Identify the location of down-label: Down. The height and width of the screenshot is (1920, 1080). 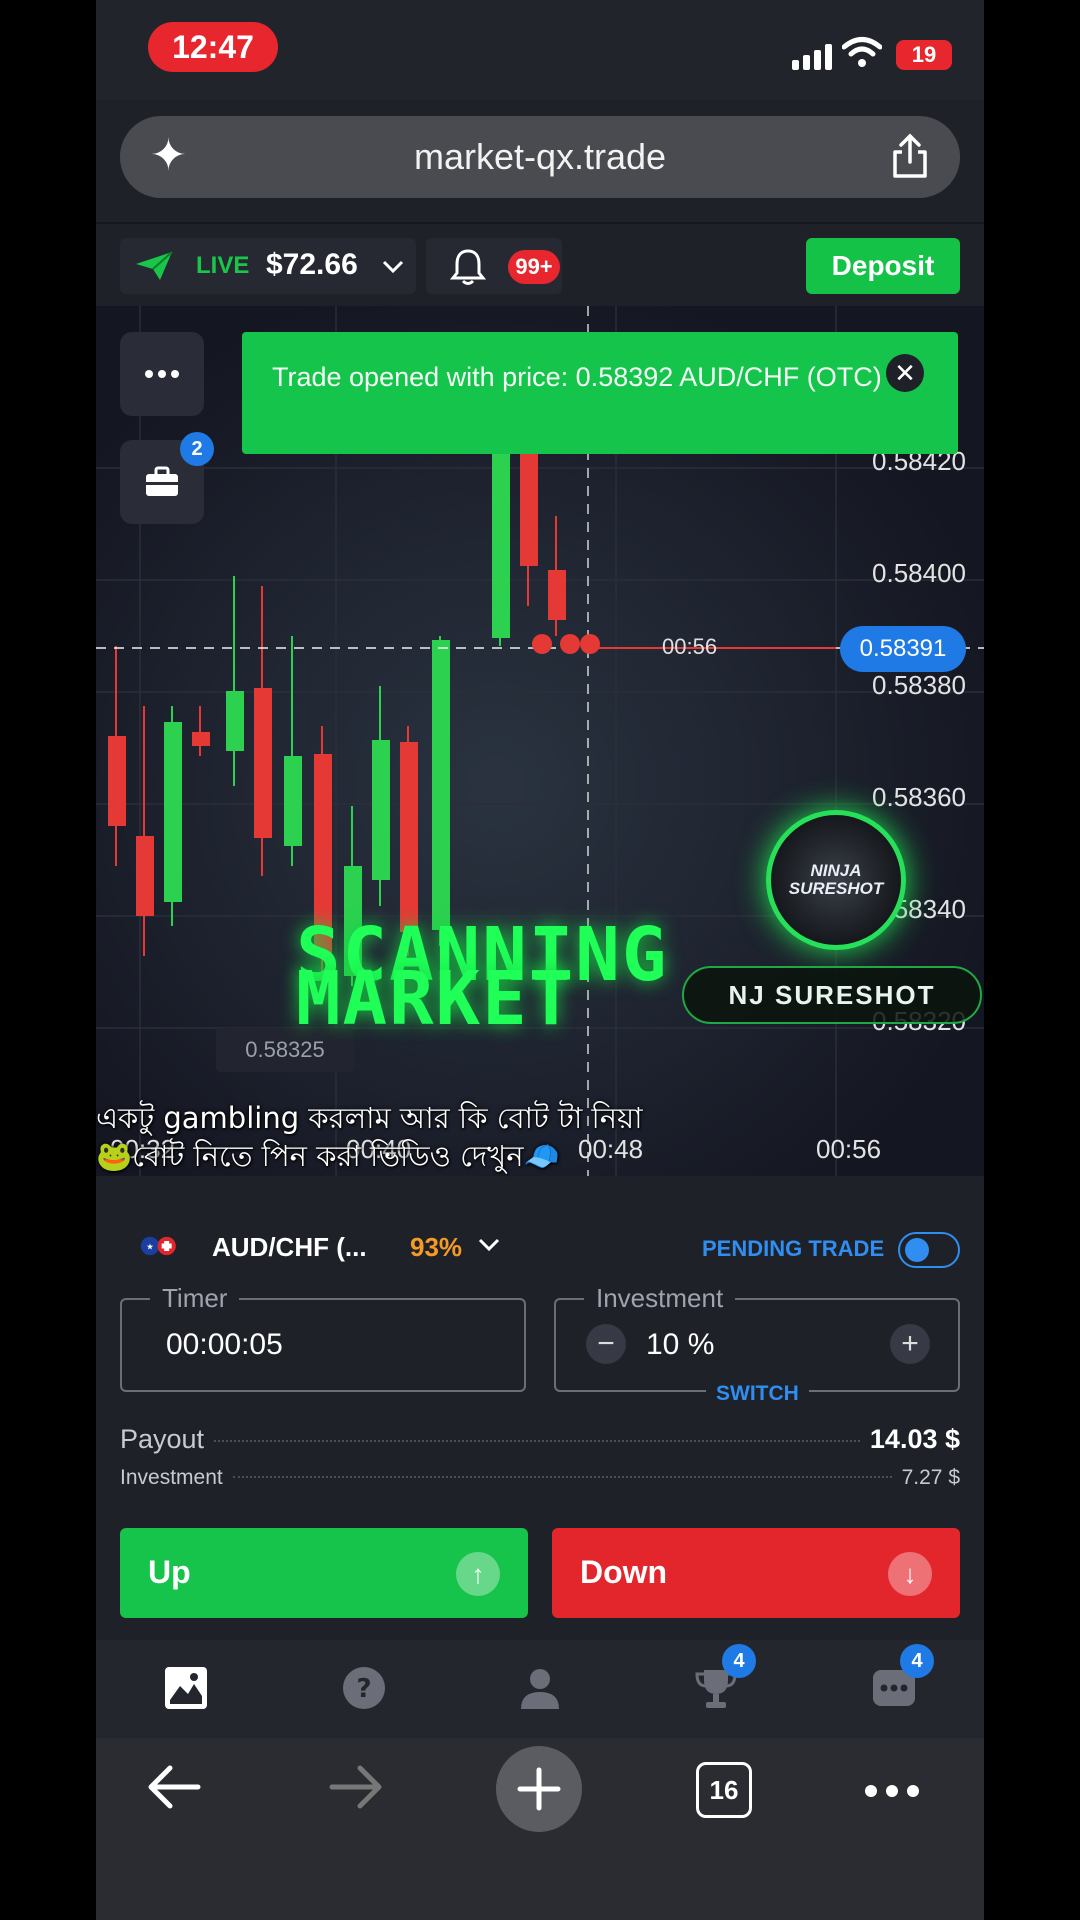
(624, 1572).